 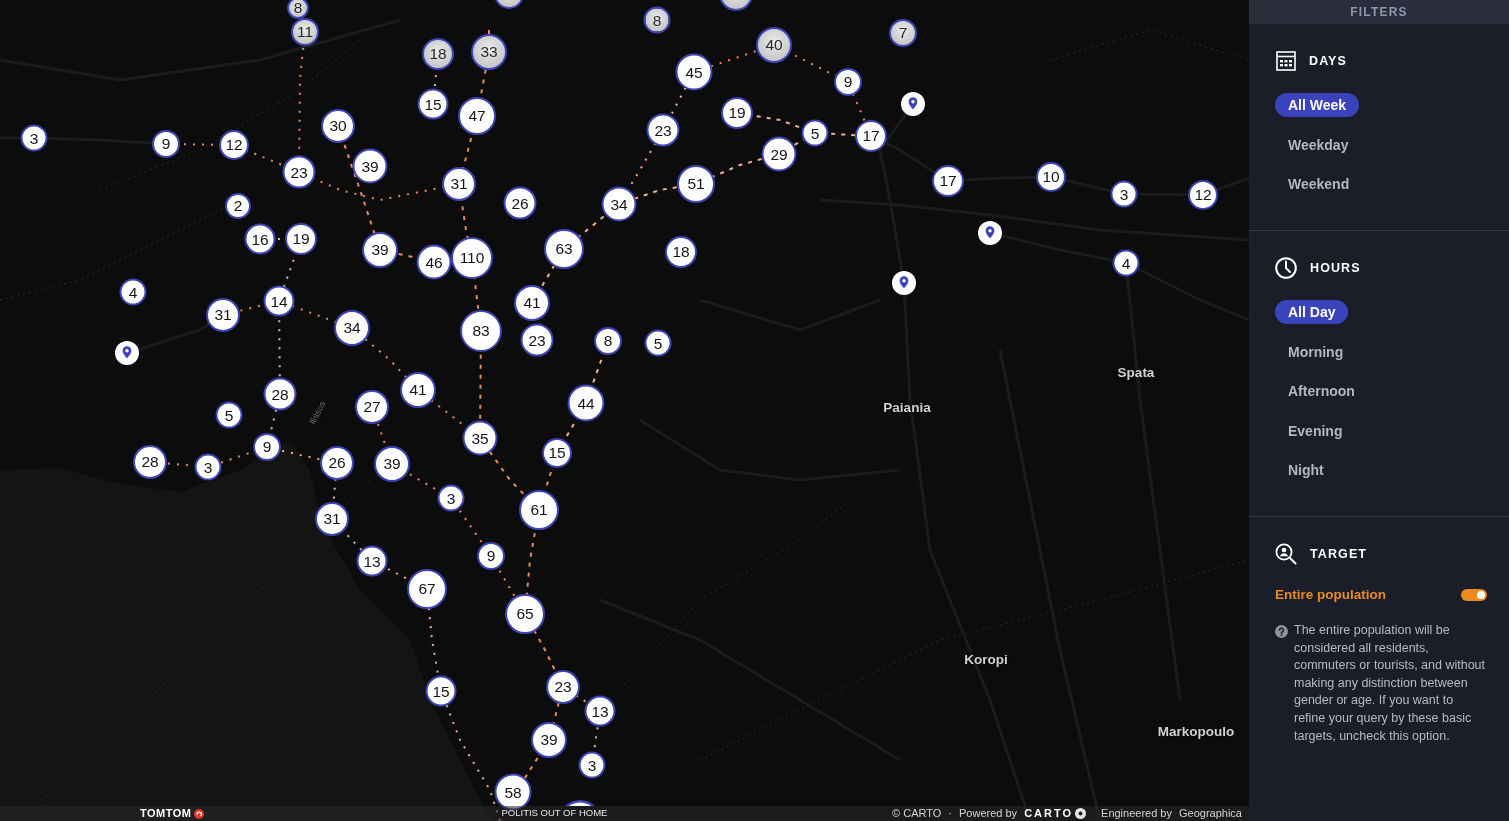 I want to click on clock-icon, so click(x=1286, y=268).